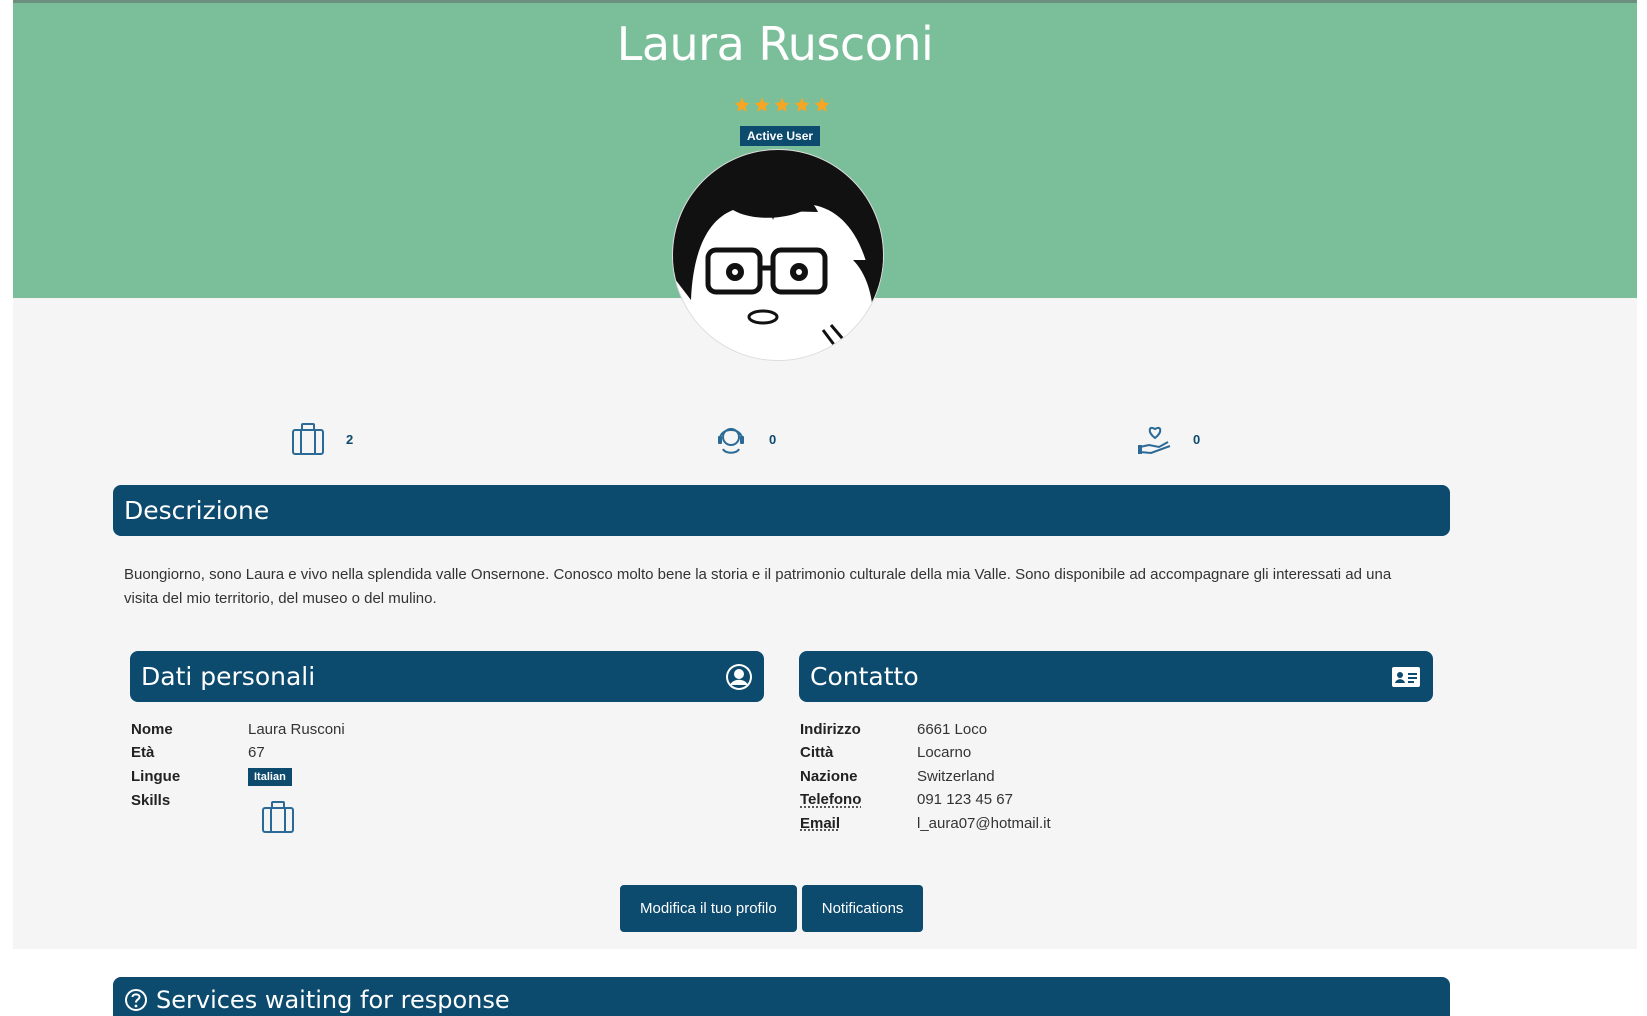 The width and height of the screenshot is (1647, 1016). I want to click on services-waiting-title: Services waiting for response, so click(333, 1000).